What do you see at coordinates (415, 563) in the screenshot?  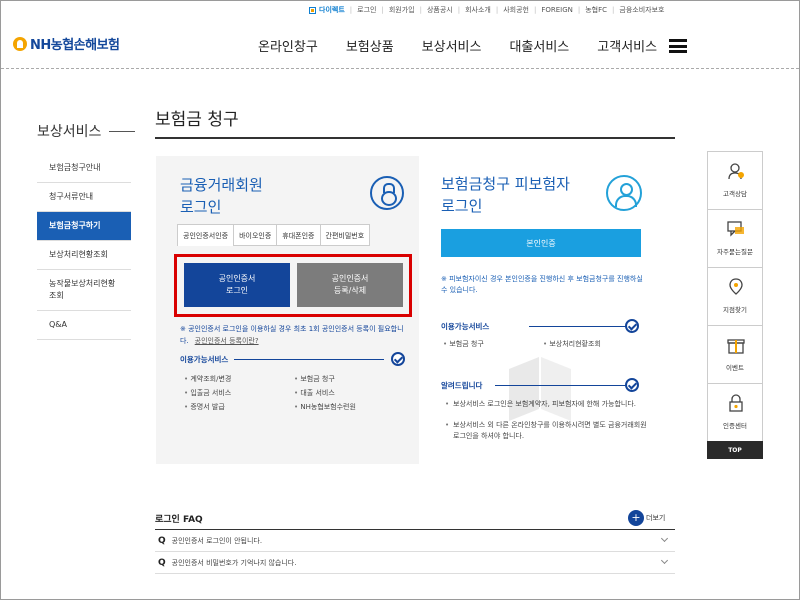 I see `faq-item: Q 공인인증서 비밀번호가 기억나지 않습니다.` at bounding box center [415, 563].